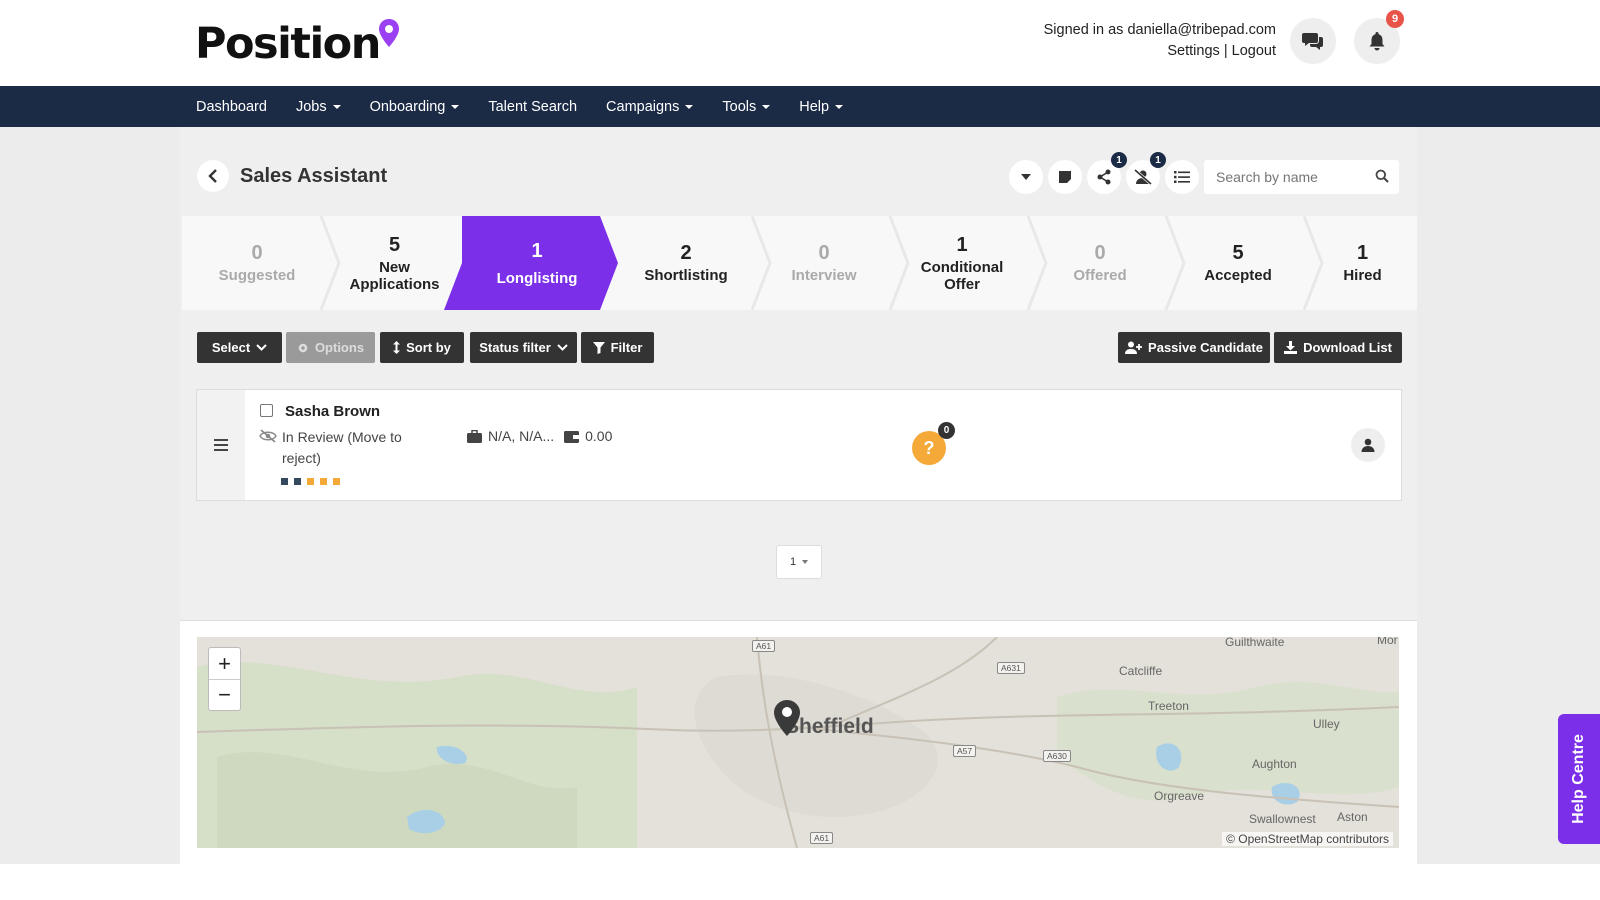 The image size is (1600, 900). What do you see at coordinates (318, 107) in the screenshot?
I see `nav-jobs: Jobs` at bounding box center [318, 107].